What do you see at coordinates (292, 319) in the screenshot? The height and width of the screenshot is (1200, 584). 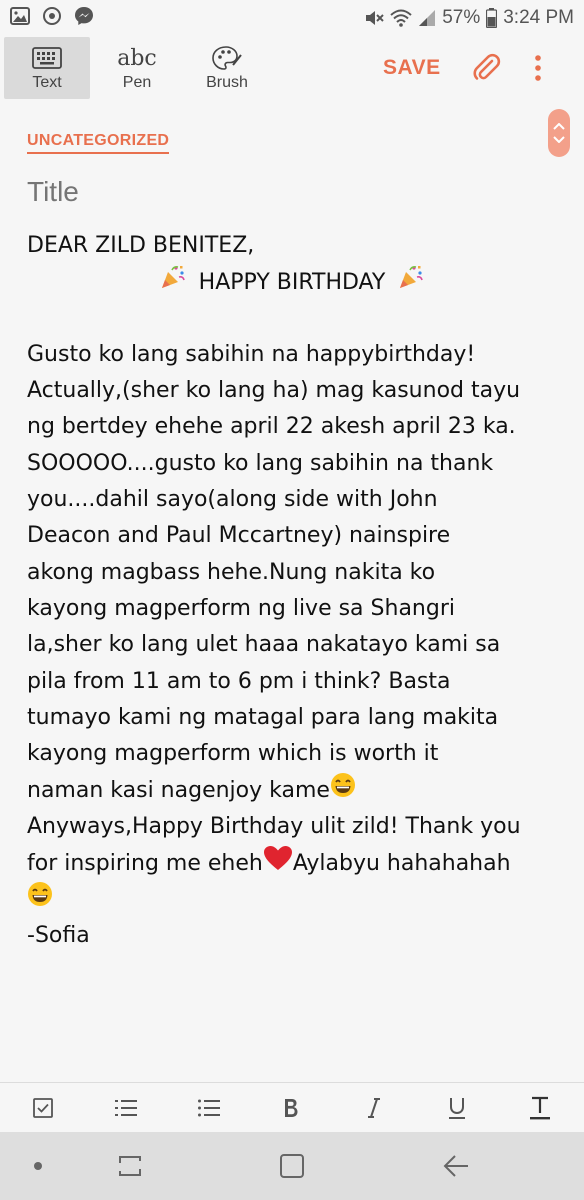 I see `note-line` at bounding box center [292, 319].